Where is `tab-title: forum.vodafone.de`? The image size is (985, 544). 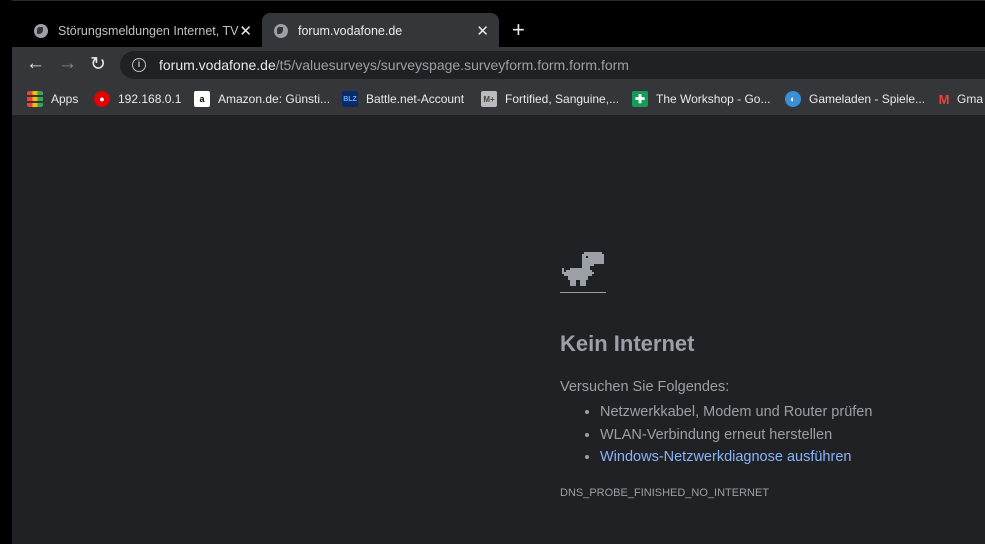 tab-title: forum.vodafone.de is located at coordinates (350, 30).